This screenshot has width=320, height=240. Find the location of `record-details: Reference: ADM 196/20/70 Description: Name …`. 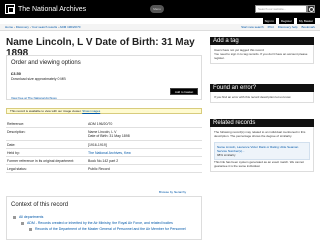

record-details: Reference: ADM 196/20/70 Description: Name … is located at coordinates (104, 146).